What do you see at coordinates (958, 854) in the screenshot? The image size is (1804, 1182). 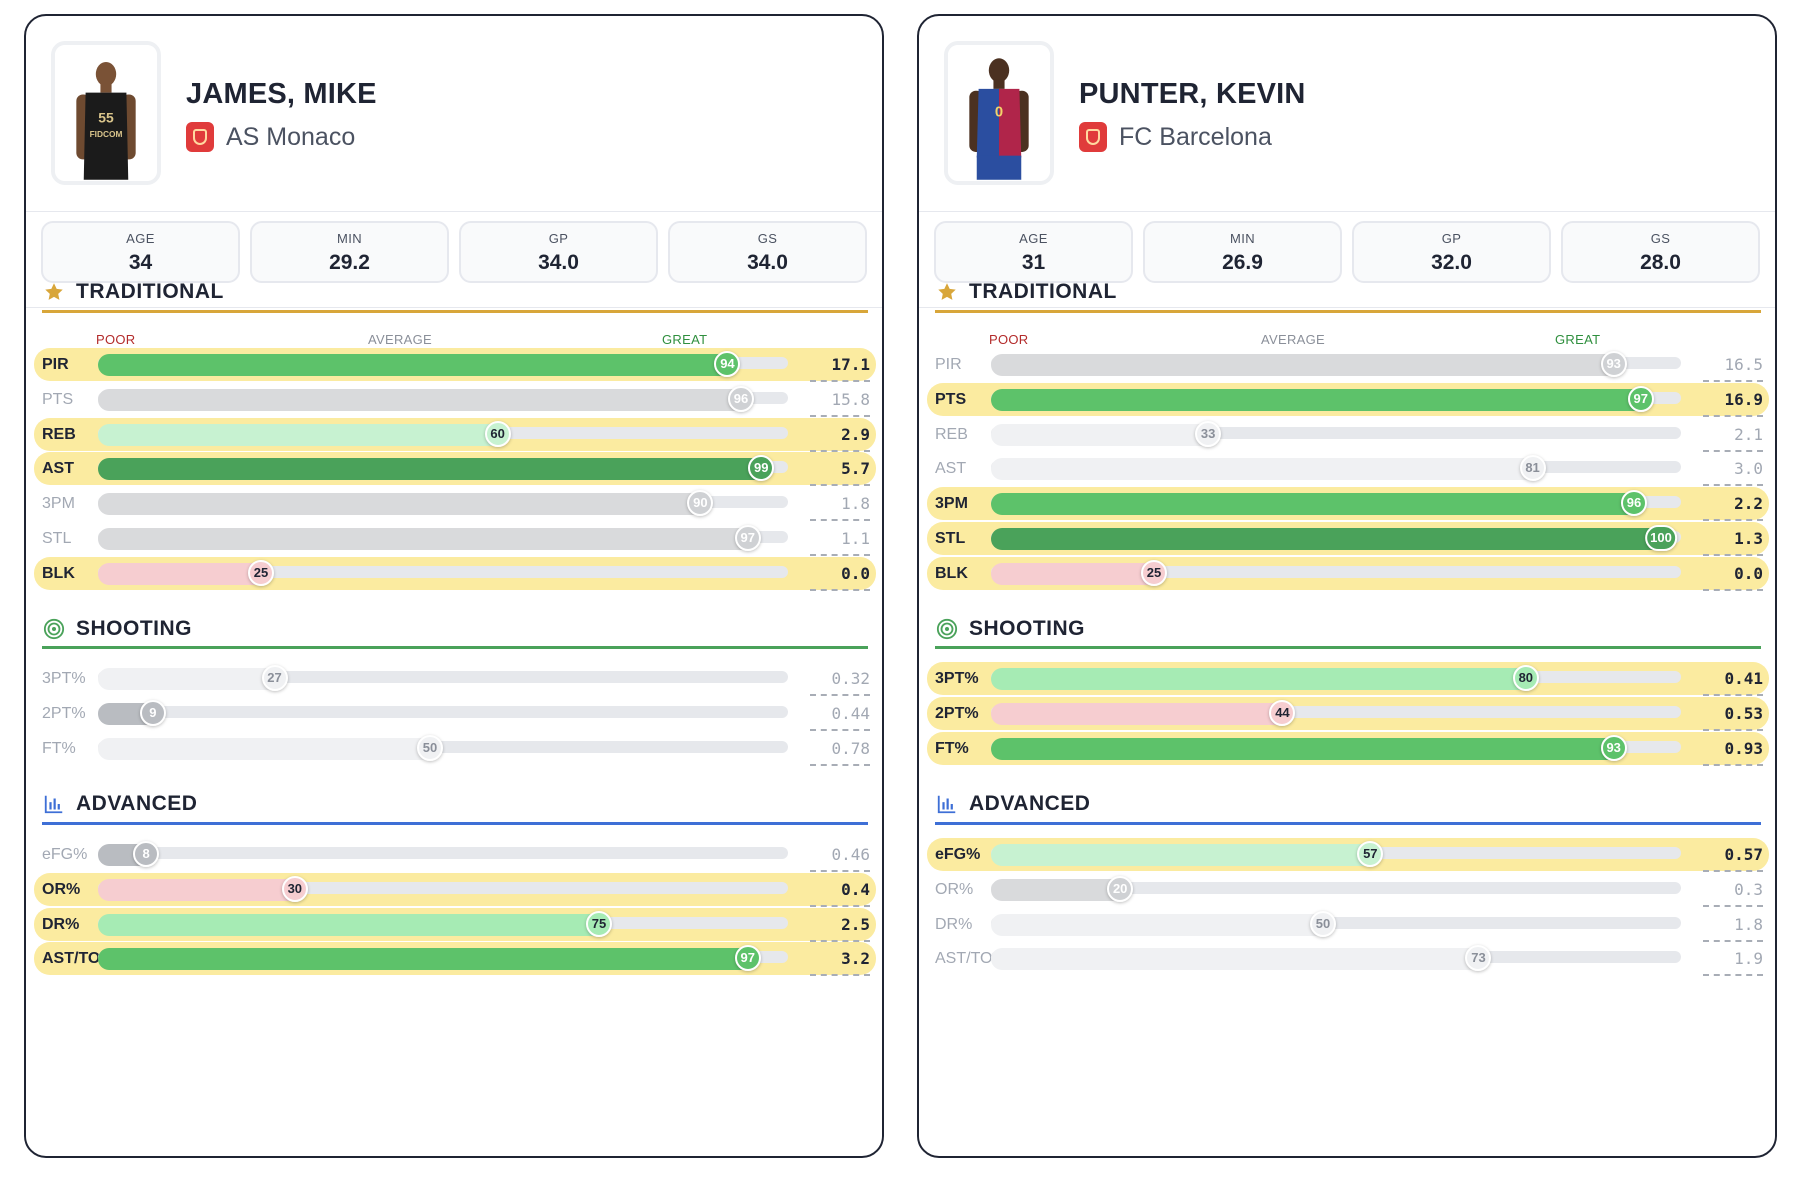 I see `stat-row-label: eFG%` at bounding box center [958, 854].